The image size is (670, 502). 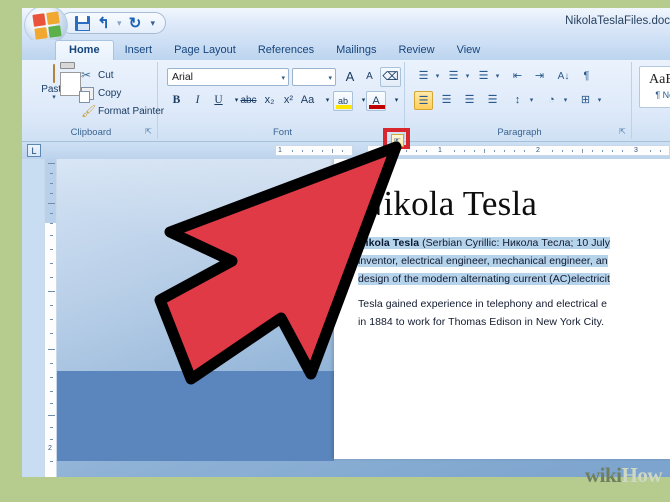 I want to click on ruler-number-1: 1, so click(x=440, y=150).